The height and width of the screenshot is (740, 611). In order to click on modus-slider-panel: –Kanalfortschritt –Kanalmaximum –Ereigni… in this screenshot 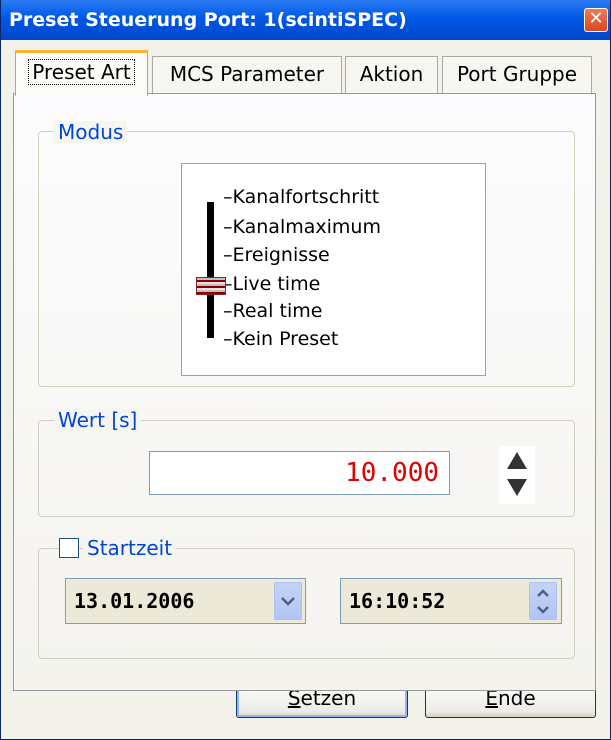, I will do `click(333, 269)`.